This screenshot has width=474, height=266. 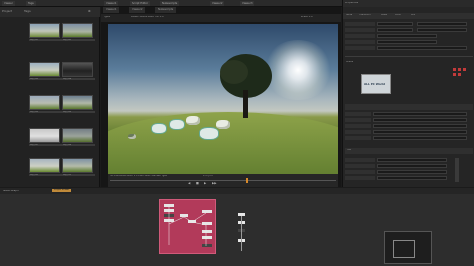 What do you see at coordinates (111, 3) in the screenshot?
I see `tab-viewer1: Viewer1` at bounding box center [111, 3].